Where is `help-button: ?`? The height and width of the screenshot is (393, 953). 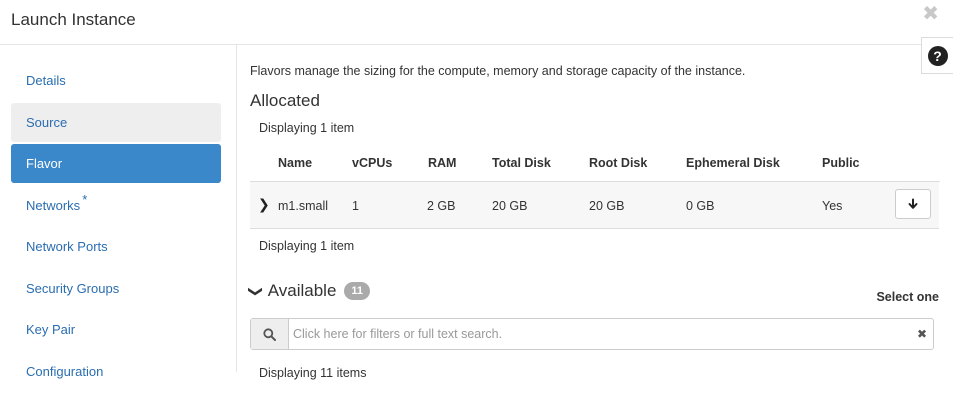 help-button: ? is located at coordinates (937, 55).